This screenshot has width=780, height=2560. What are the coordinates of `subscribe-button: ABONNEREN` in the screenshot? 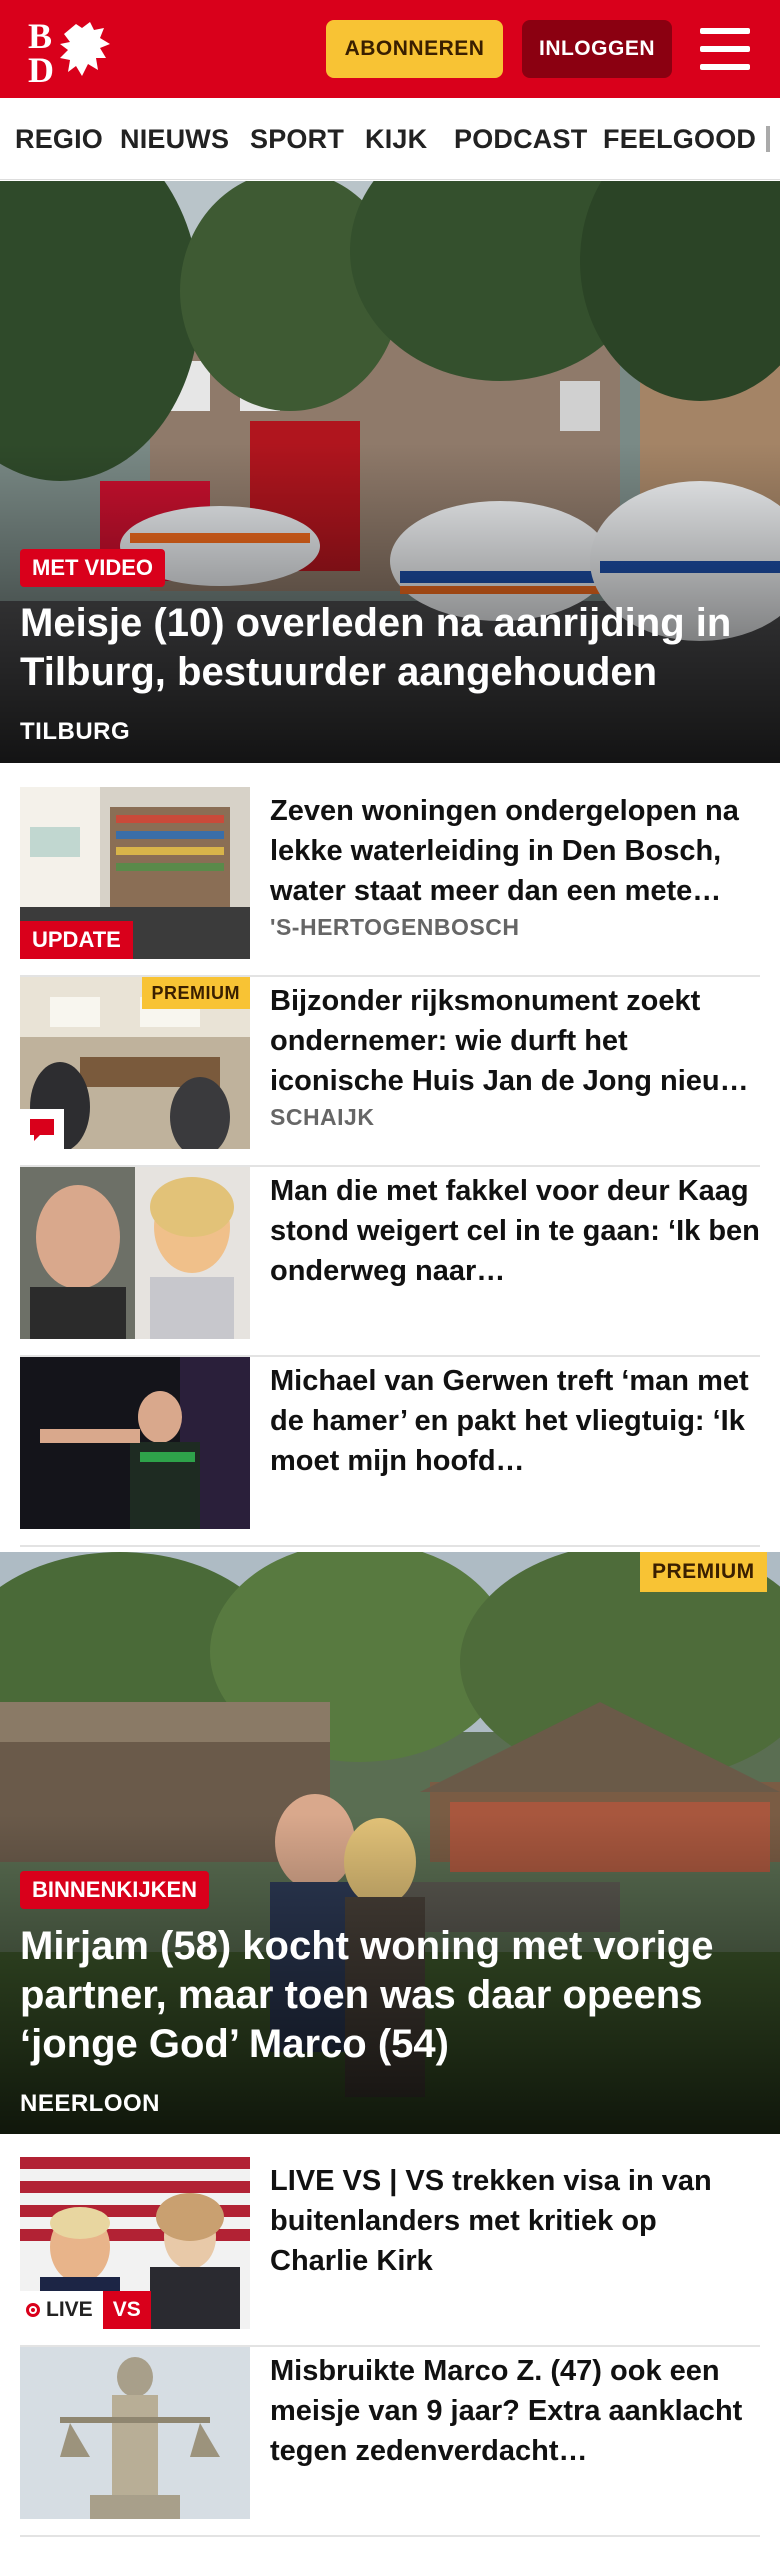 It's located at (414, 49).